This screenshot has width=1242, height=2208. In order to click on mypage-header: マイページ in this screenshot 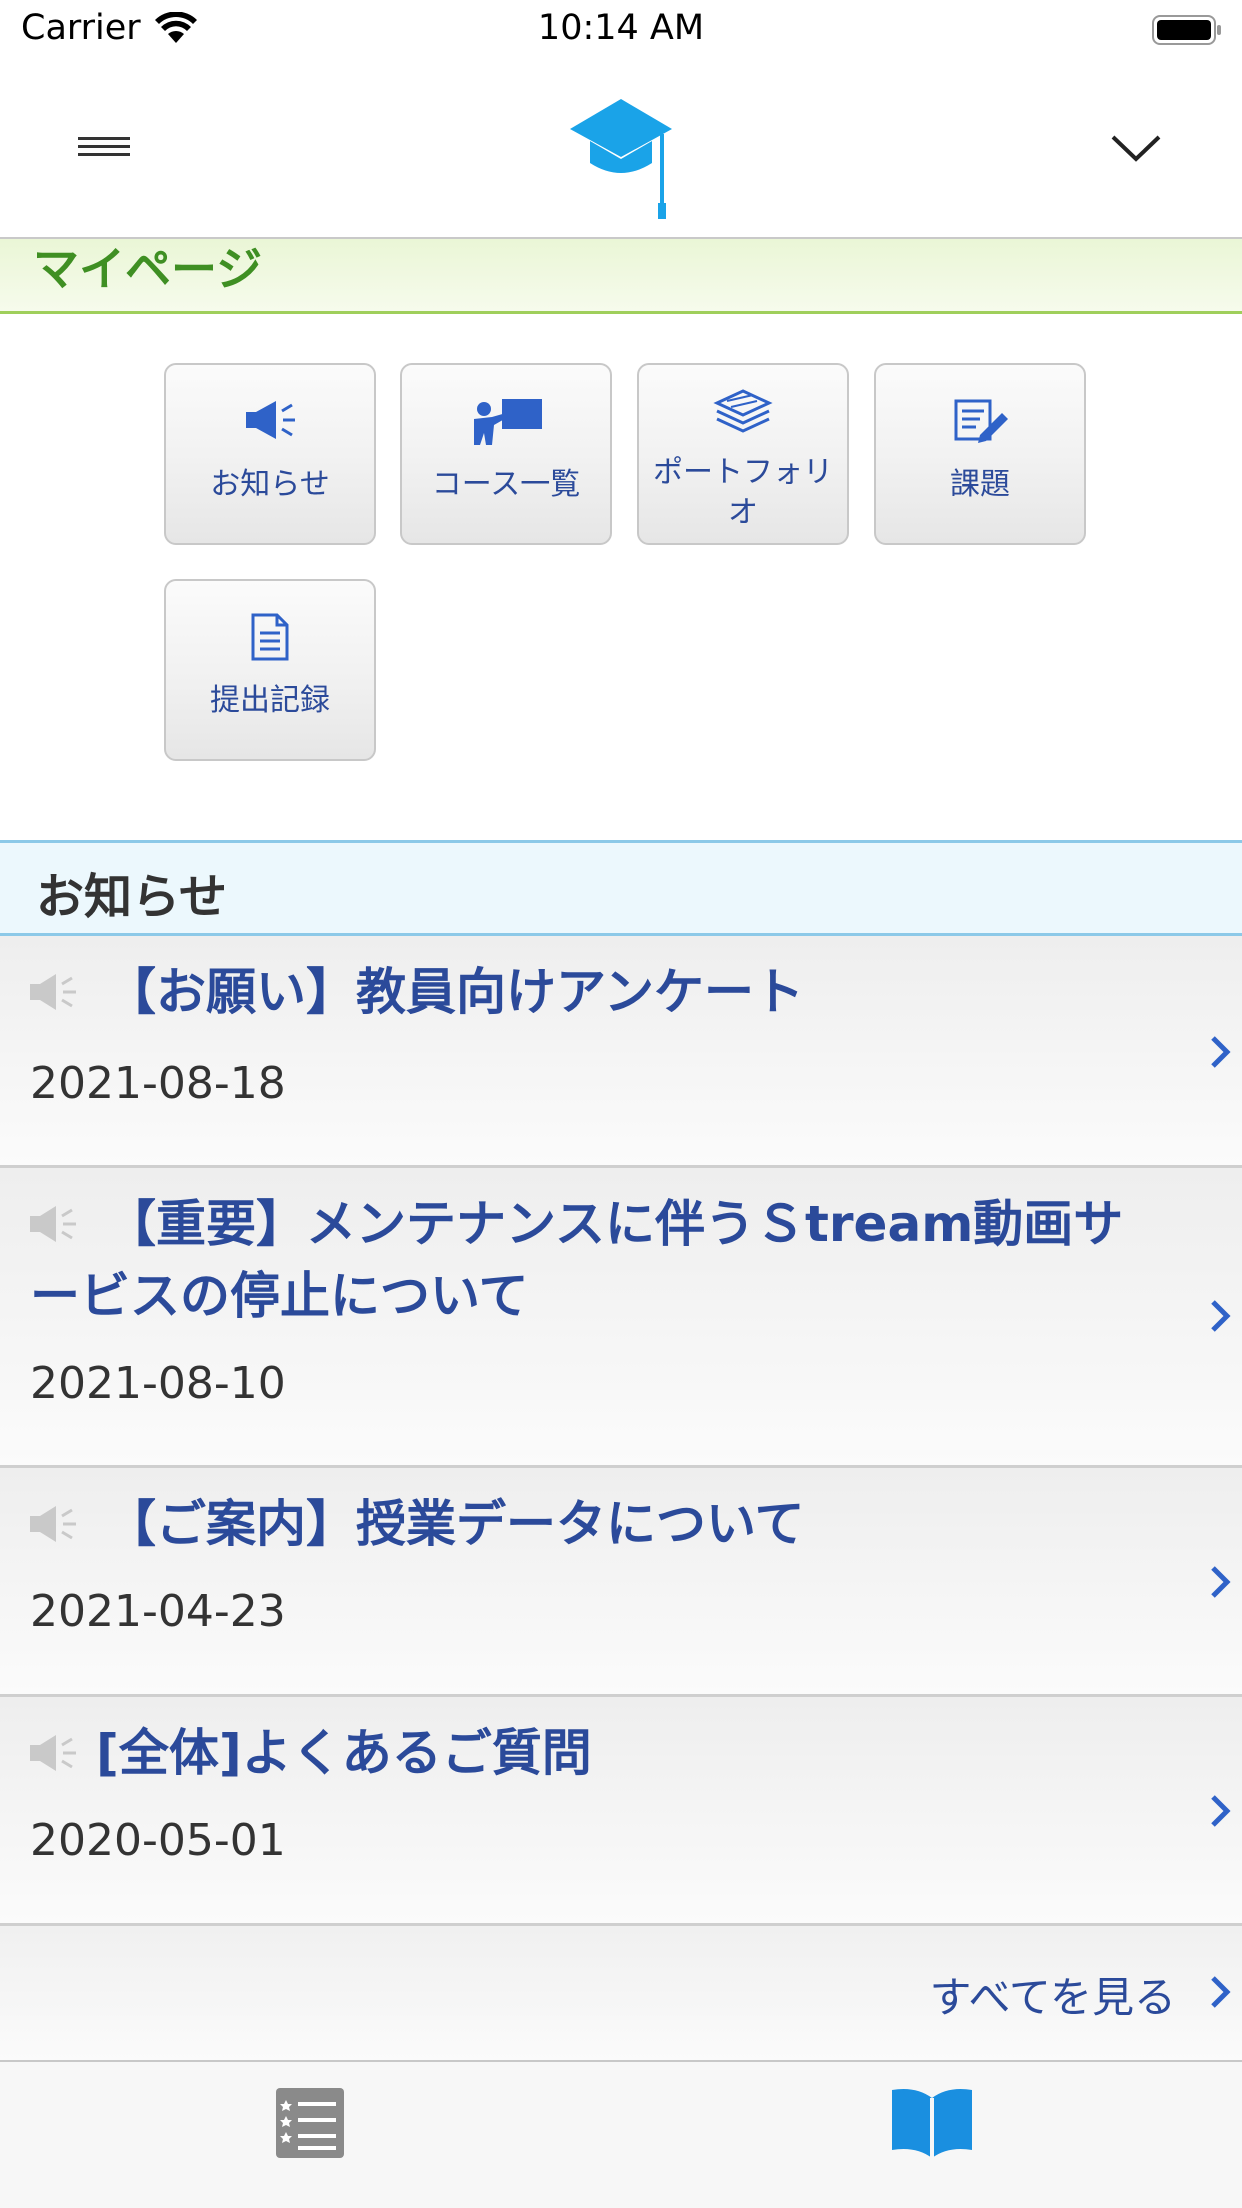, I will do `click(621, 276)`.